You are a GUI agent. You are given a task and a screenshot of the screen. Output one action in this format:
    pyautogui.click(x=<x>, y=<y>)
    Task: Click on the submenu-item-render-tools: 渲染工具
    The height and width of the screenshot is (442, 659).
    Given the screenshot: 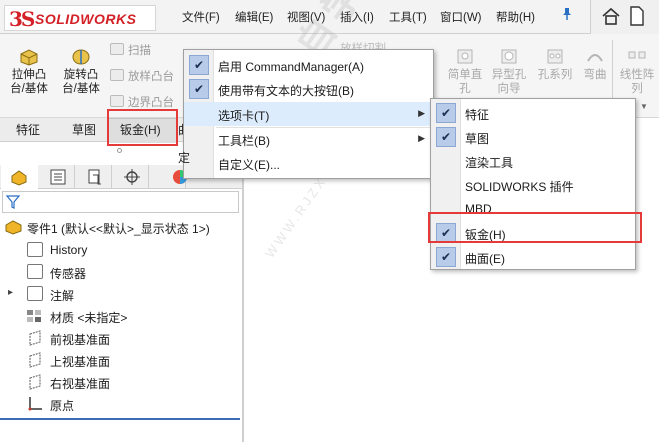 What is the action you would take?
    pyautogui.click(x=533, y=161)
    